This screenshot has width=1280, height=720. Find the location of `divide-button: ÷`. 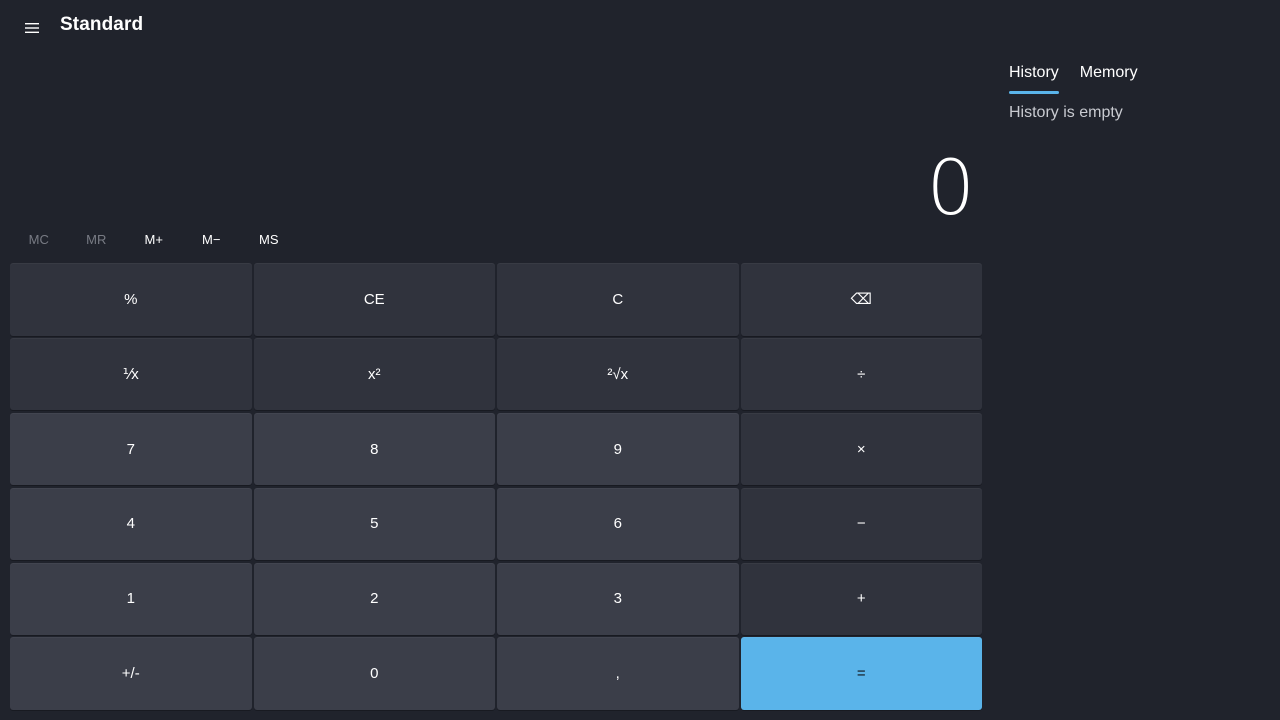

divide-button: ÷ is located at coordinates (861, 374).